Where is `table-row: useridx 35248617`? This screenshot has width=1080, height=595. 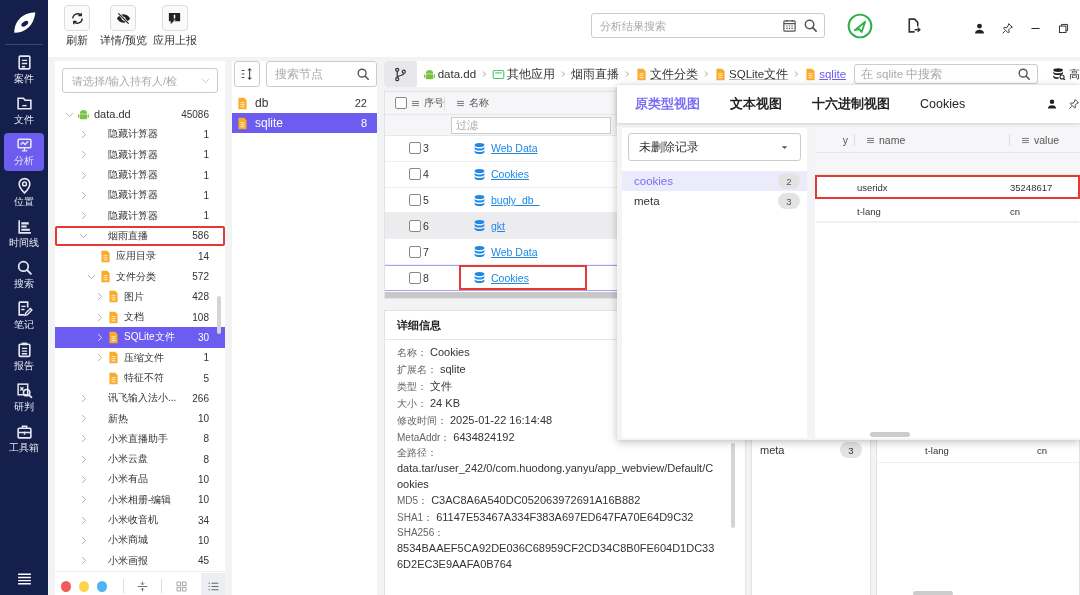
table-row: useridx 35248617 is located at coordinates (947, 187).